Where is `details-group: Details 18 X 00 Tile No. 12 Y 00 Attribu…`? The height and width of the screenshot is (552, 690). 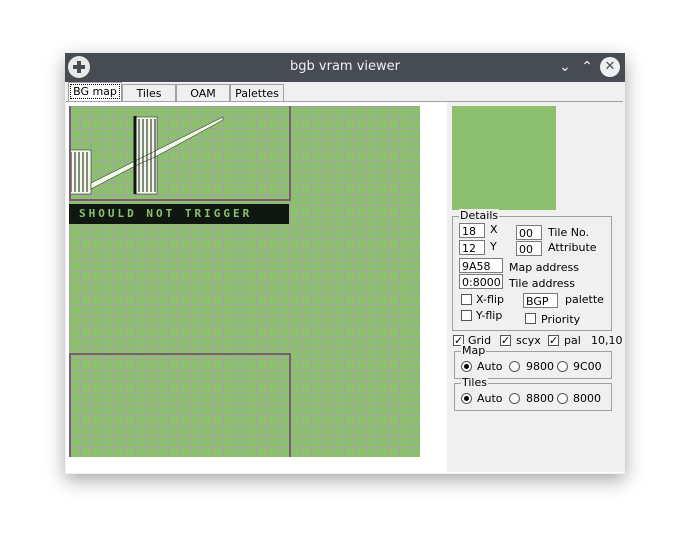
details-group: Details 18 X 00 Tile No. 12 Y 00 Attribu… is located at coordinates (532, 270).